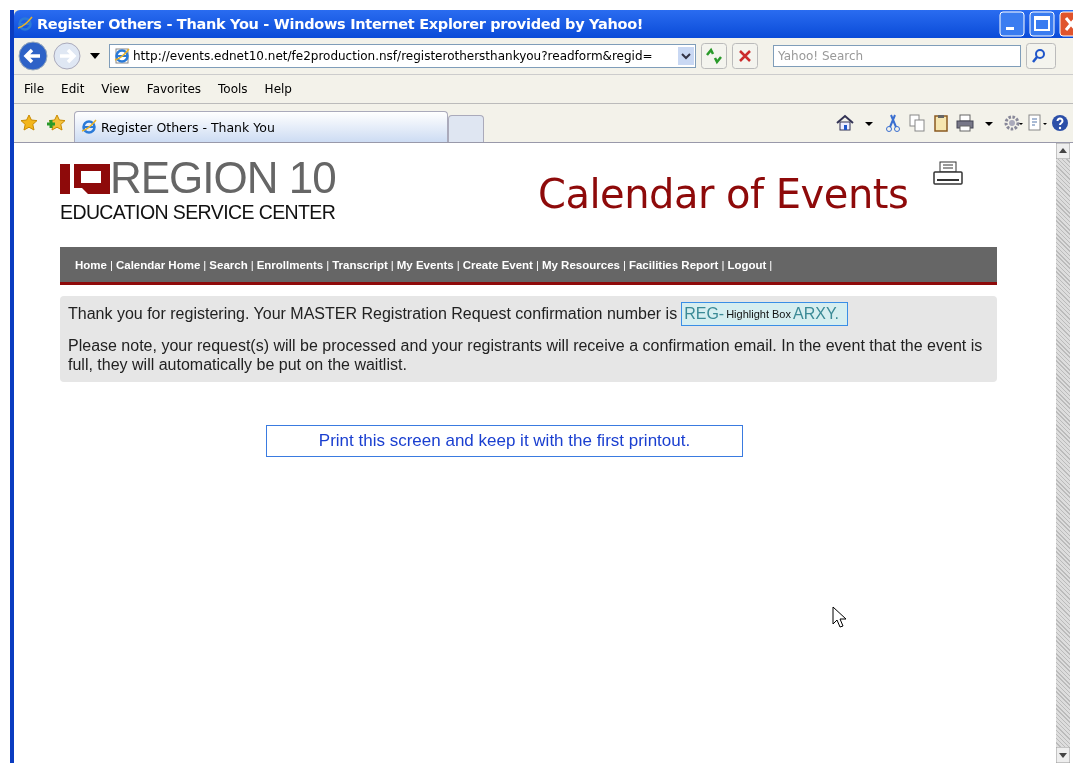 The height and width of the screenshot is (763, 1073). What do you see at coordinates (1042, 24) in the screenshot?
I see `maximize-button` at bounding box center [1042, 24].